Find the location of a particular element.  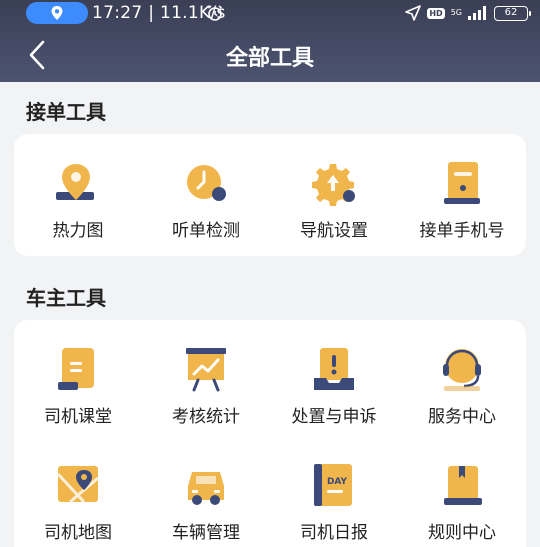

tool-label: 处置与申诉 is located at coordinates (334, 417).